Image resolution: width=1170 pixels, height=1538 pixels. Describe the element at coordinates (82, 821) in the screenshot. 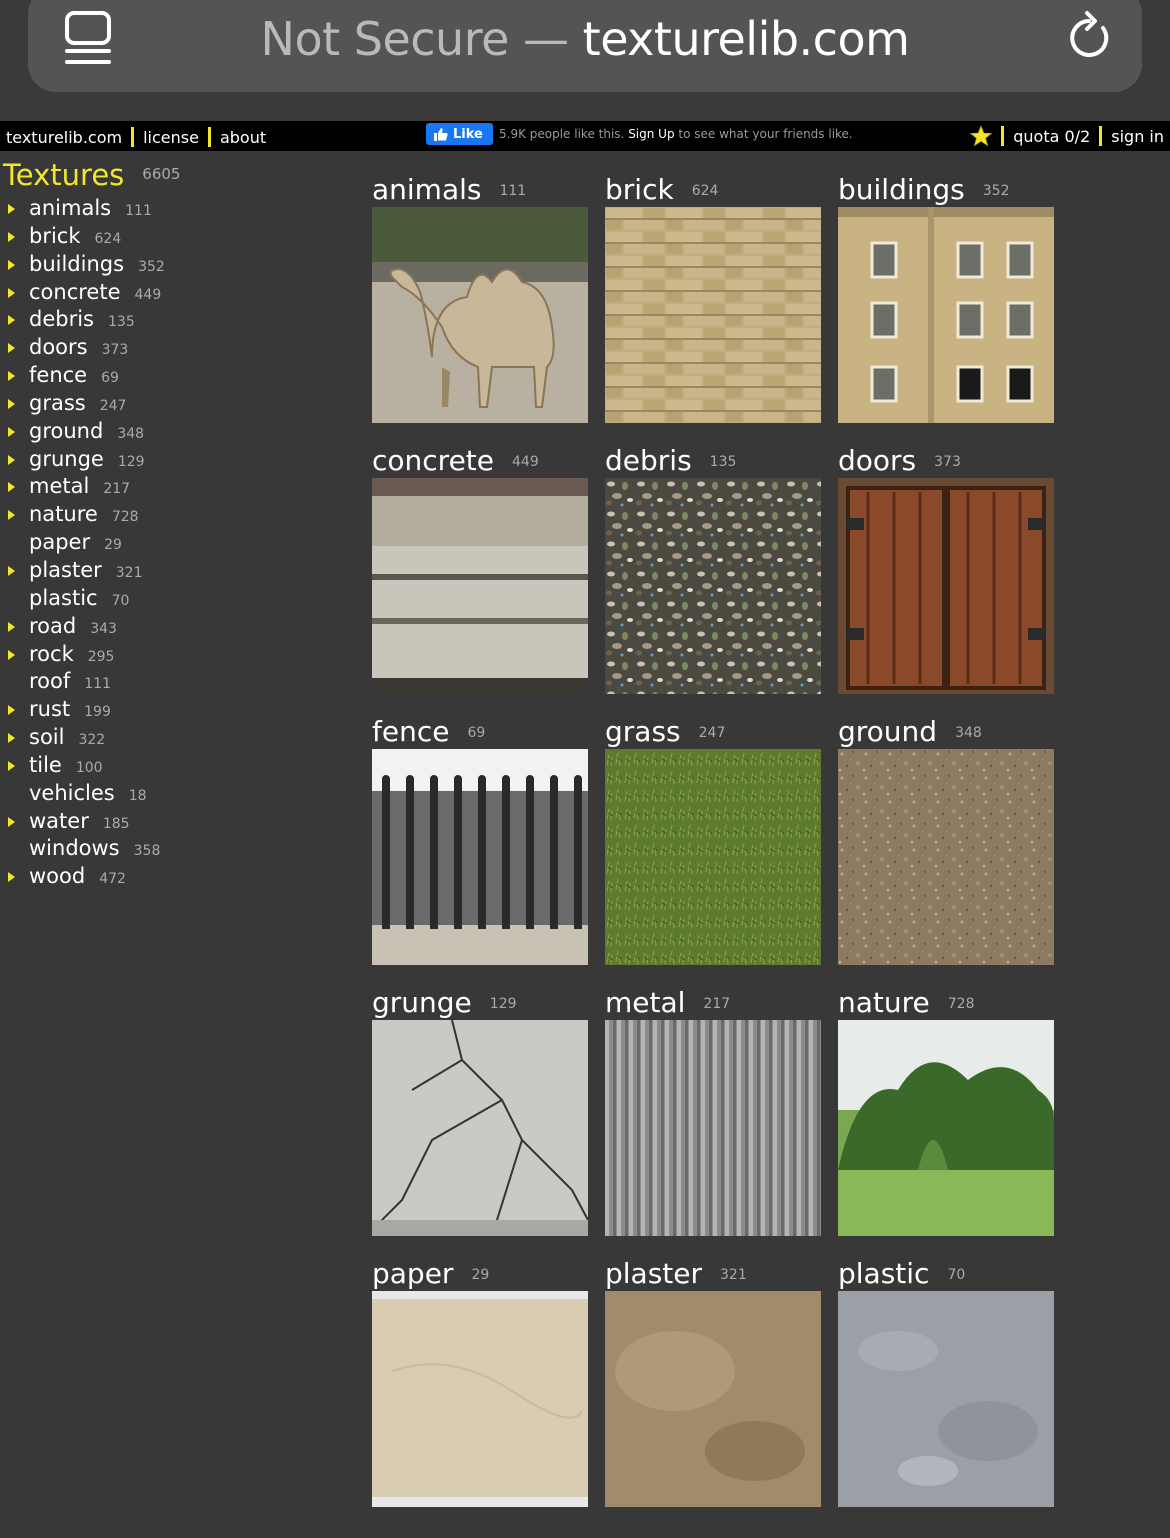

I see `sidebar-item-water: water 185` at that location.